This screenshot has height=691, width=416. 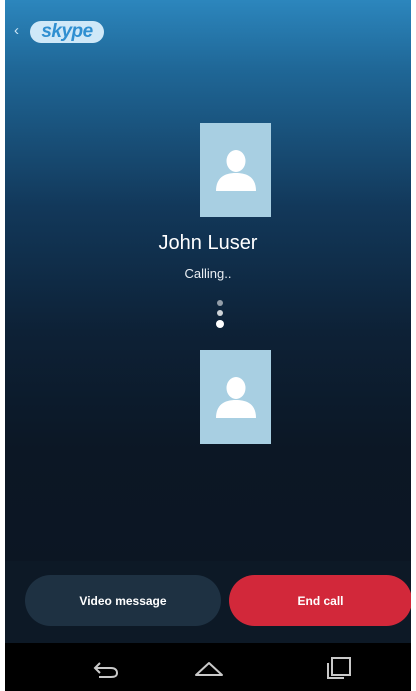 I want to click on skype-logo: skype, so click(x=67, y=32).